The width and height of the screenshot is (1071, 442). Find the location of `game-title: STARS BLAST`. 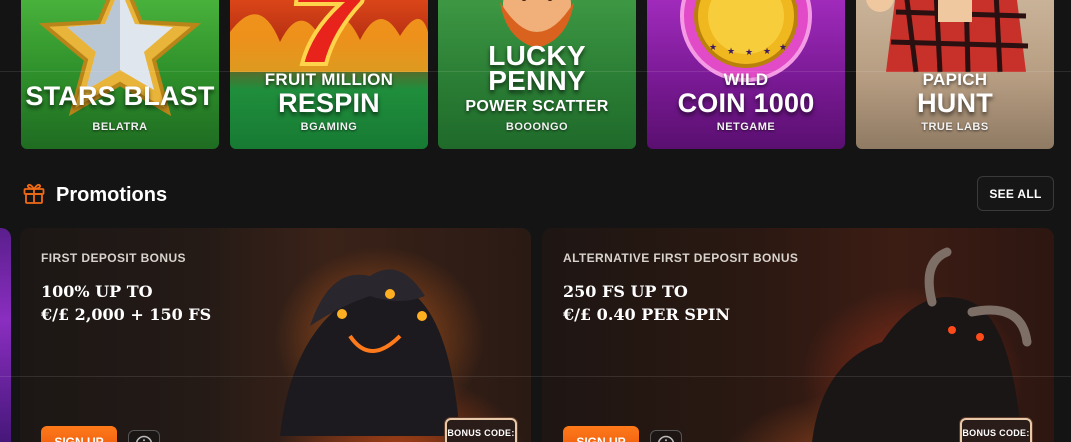

game-title: STARS BLAST is located at coordinates (120, 96).